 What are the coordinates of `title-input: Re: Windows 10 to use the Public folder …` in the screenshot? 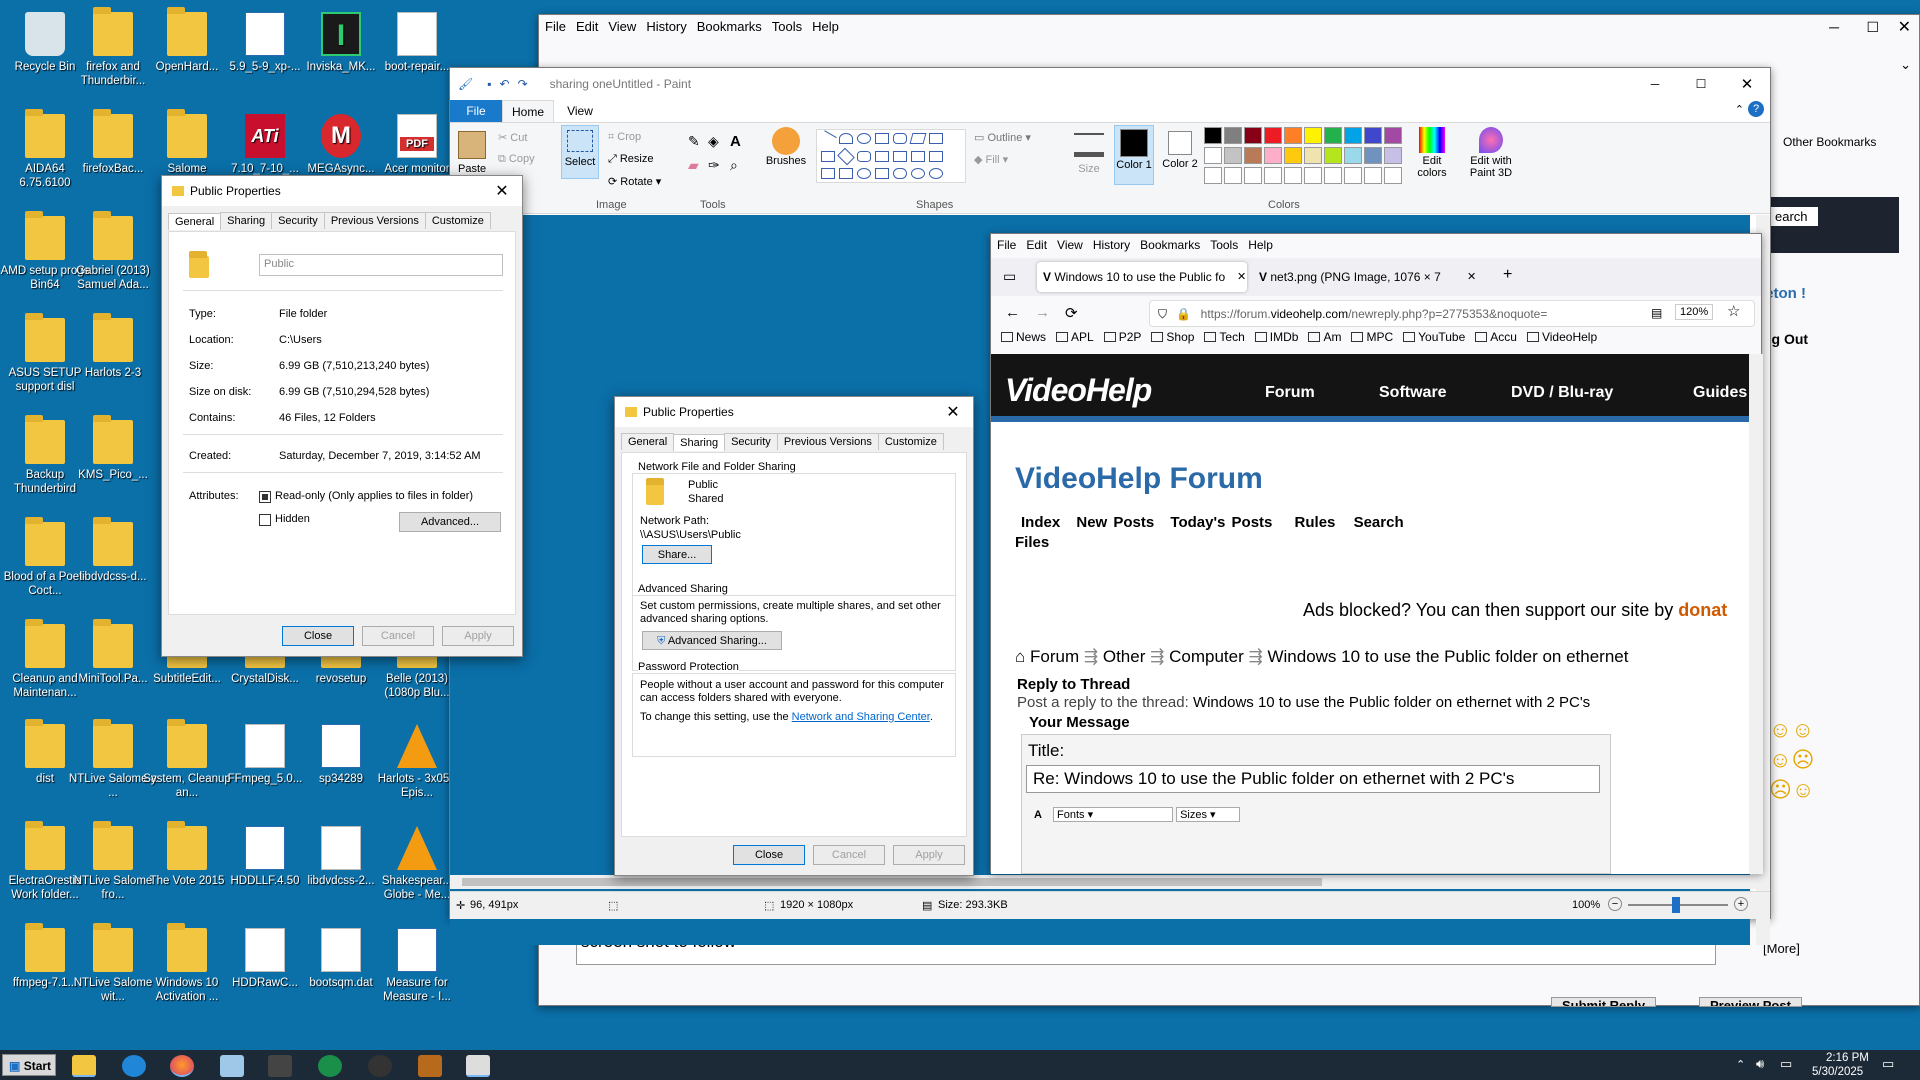 It's located at (1313, 779).